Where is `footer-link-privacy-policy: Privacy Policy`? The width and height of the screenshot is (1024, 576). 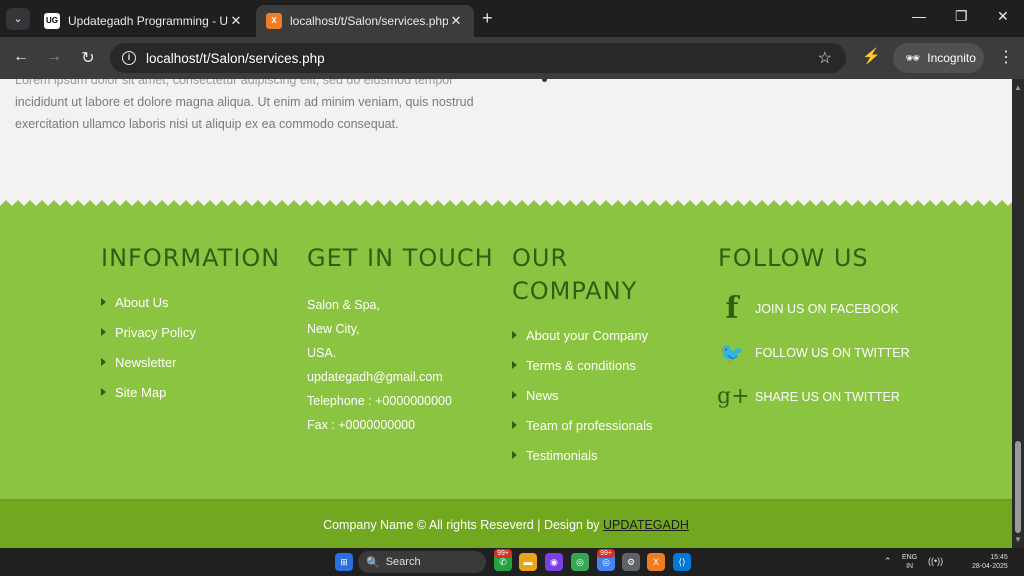 footer-link-privacy-policy: Privacy Policy is located at coordinates (148, 332).